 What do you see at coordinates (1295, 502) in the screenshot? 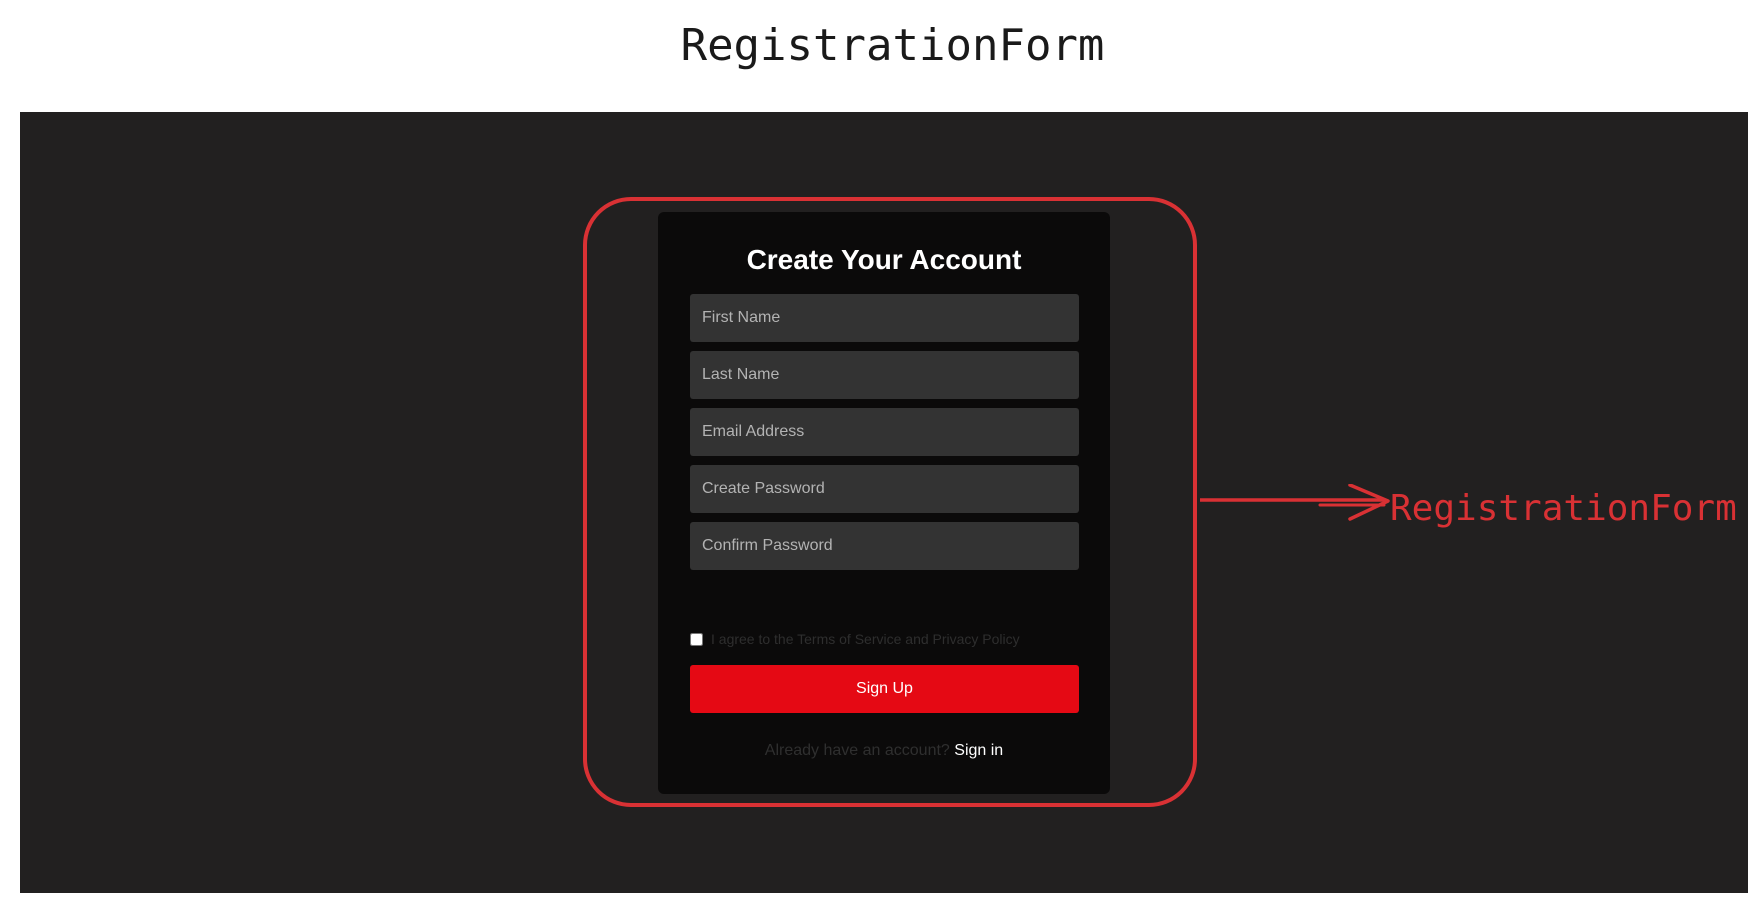
I see `arrow-icon` at bounding box center [1295, 502].